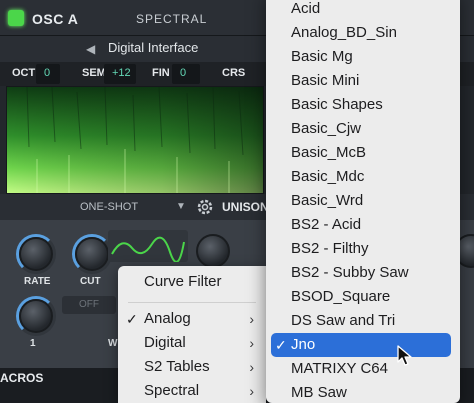  I want to click on sem-value: +12, so click(120, 74).